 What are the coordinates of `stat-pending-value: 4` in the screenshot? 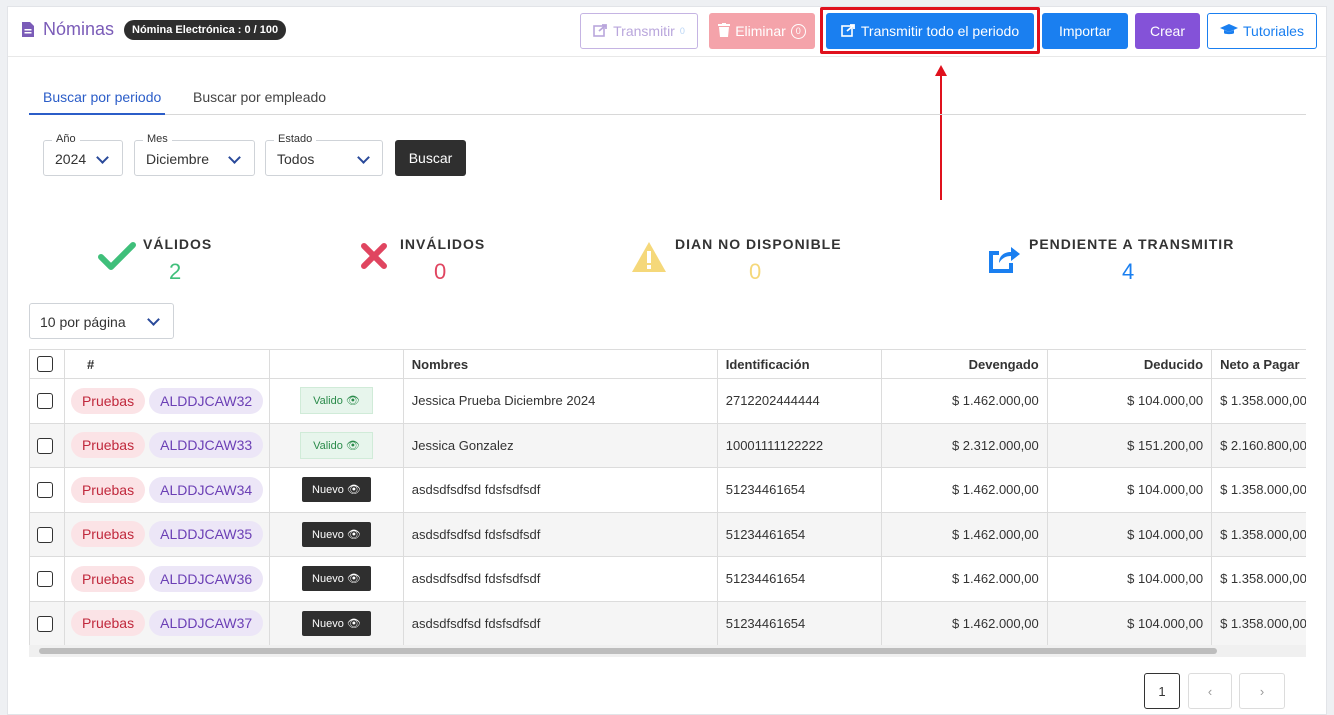 It's located at (1128, 271).